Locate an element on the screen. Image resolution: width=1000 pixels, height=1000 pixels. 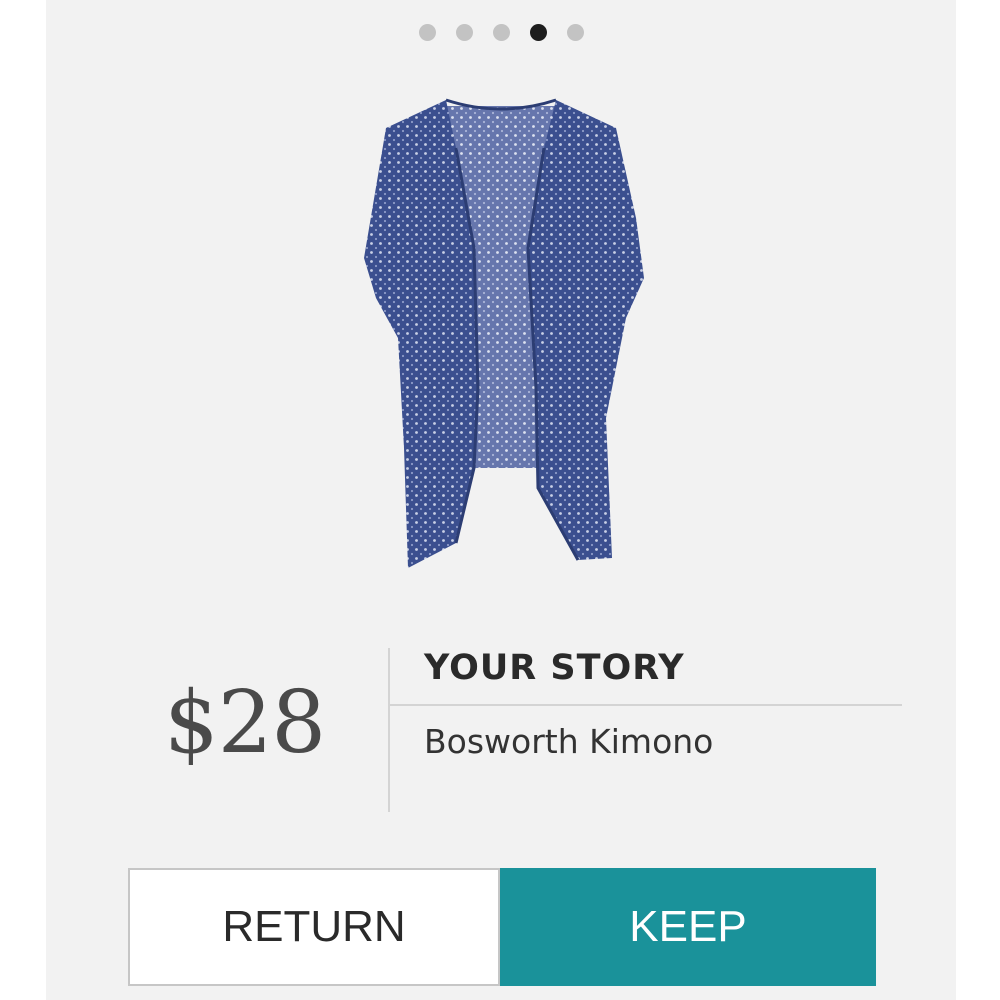
carousel-pagination is located at coordinates (501, 32).